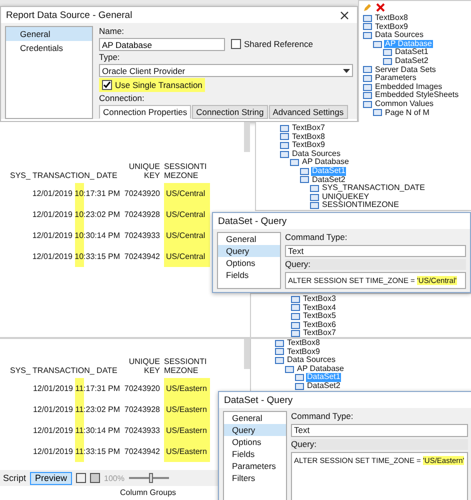  Describe the element at coordinates (14, 478) in the screenshot. I see `script-tab: Script` at that location.